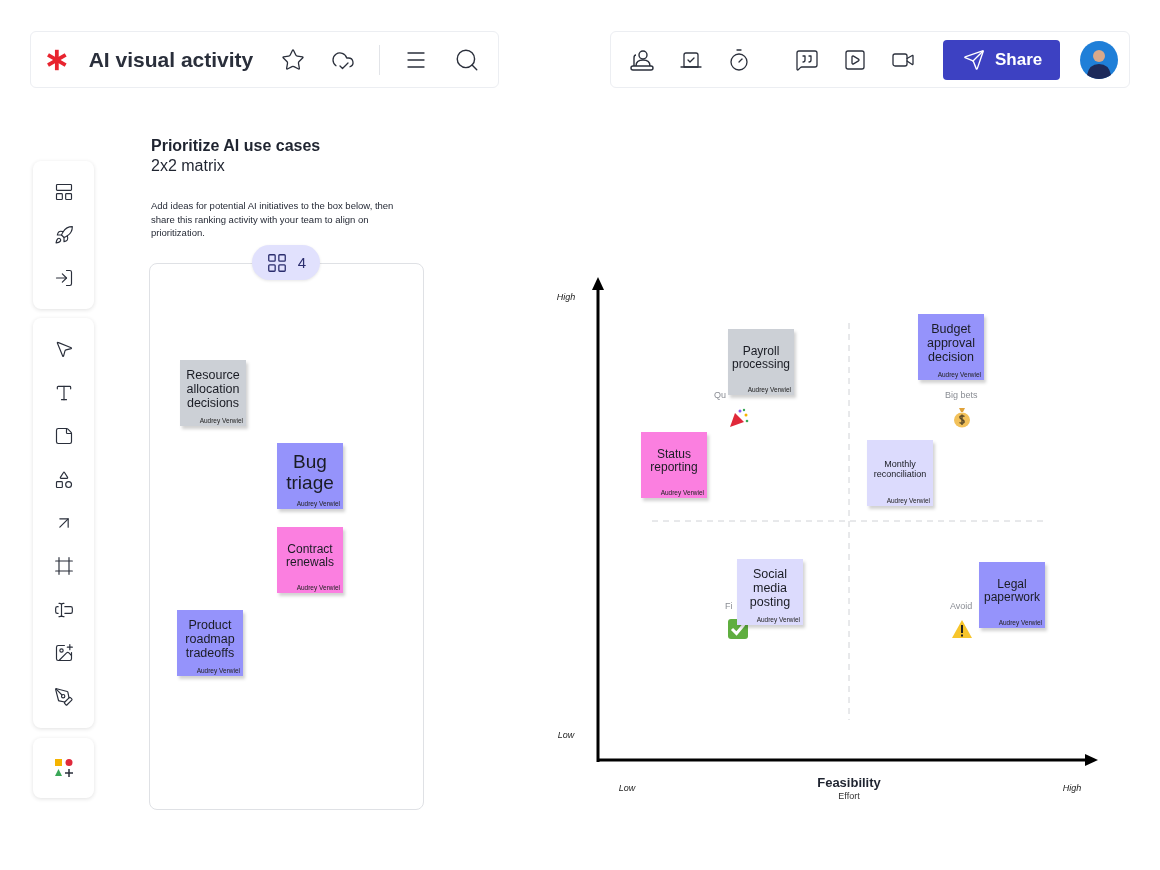  What do you see at coordinates (770, 588) in the screenshot?
I see `note-text: Social media posting` at bounding box center [770, 588].